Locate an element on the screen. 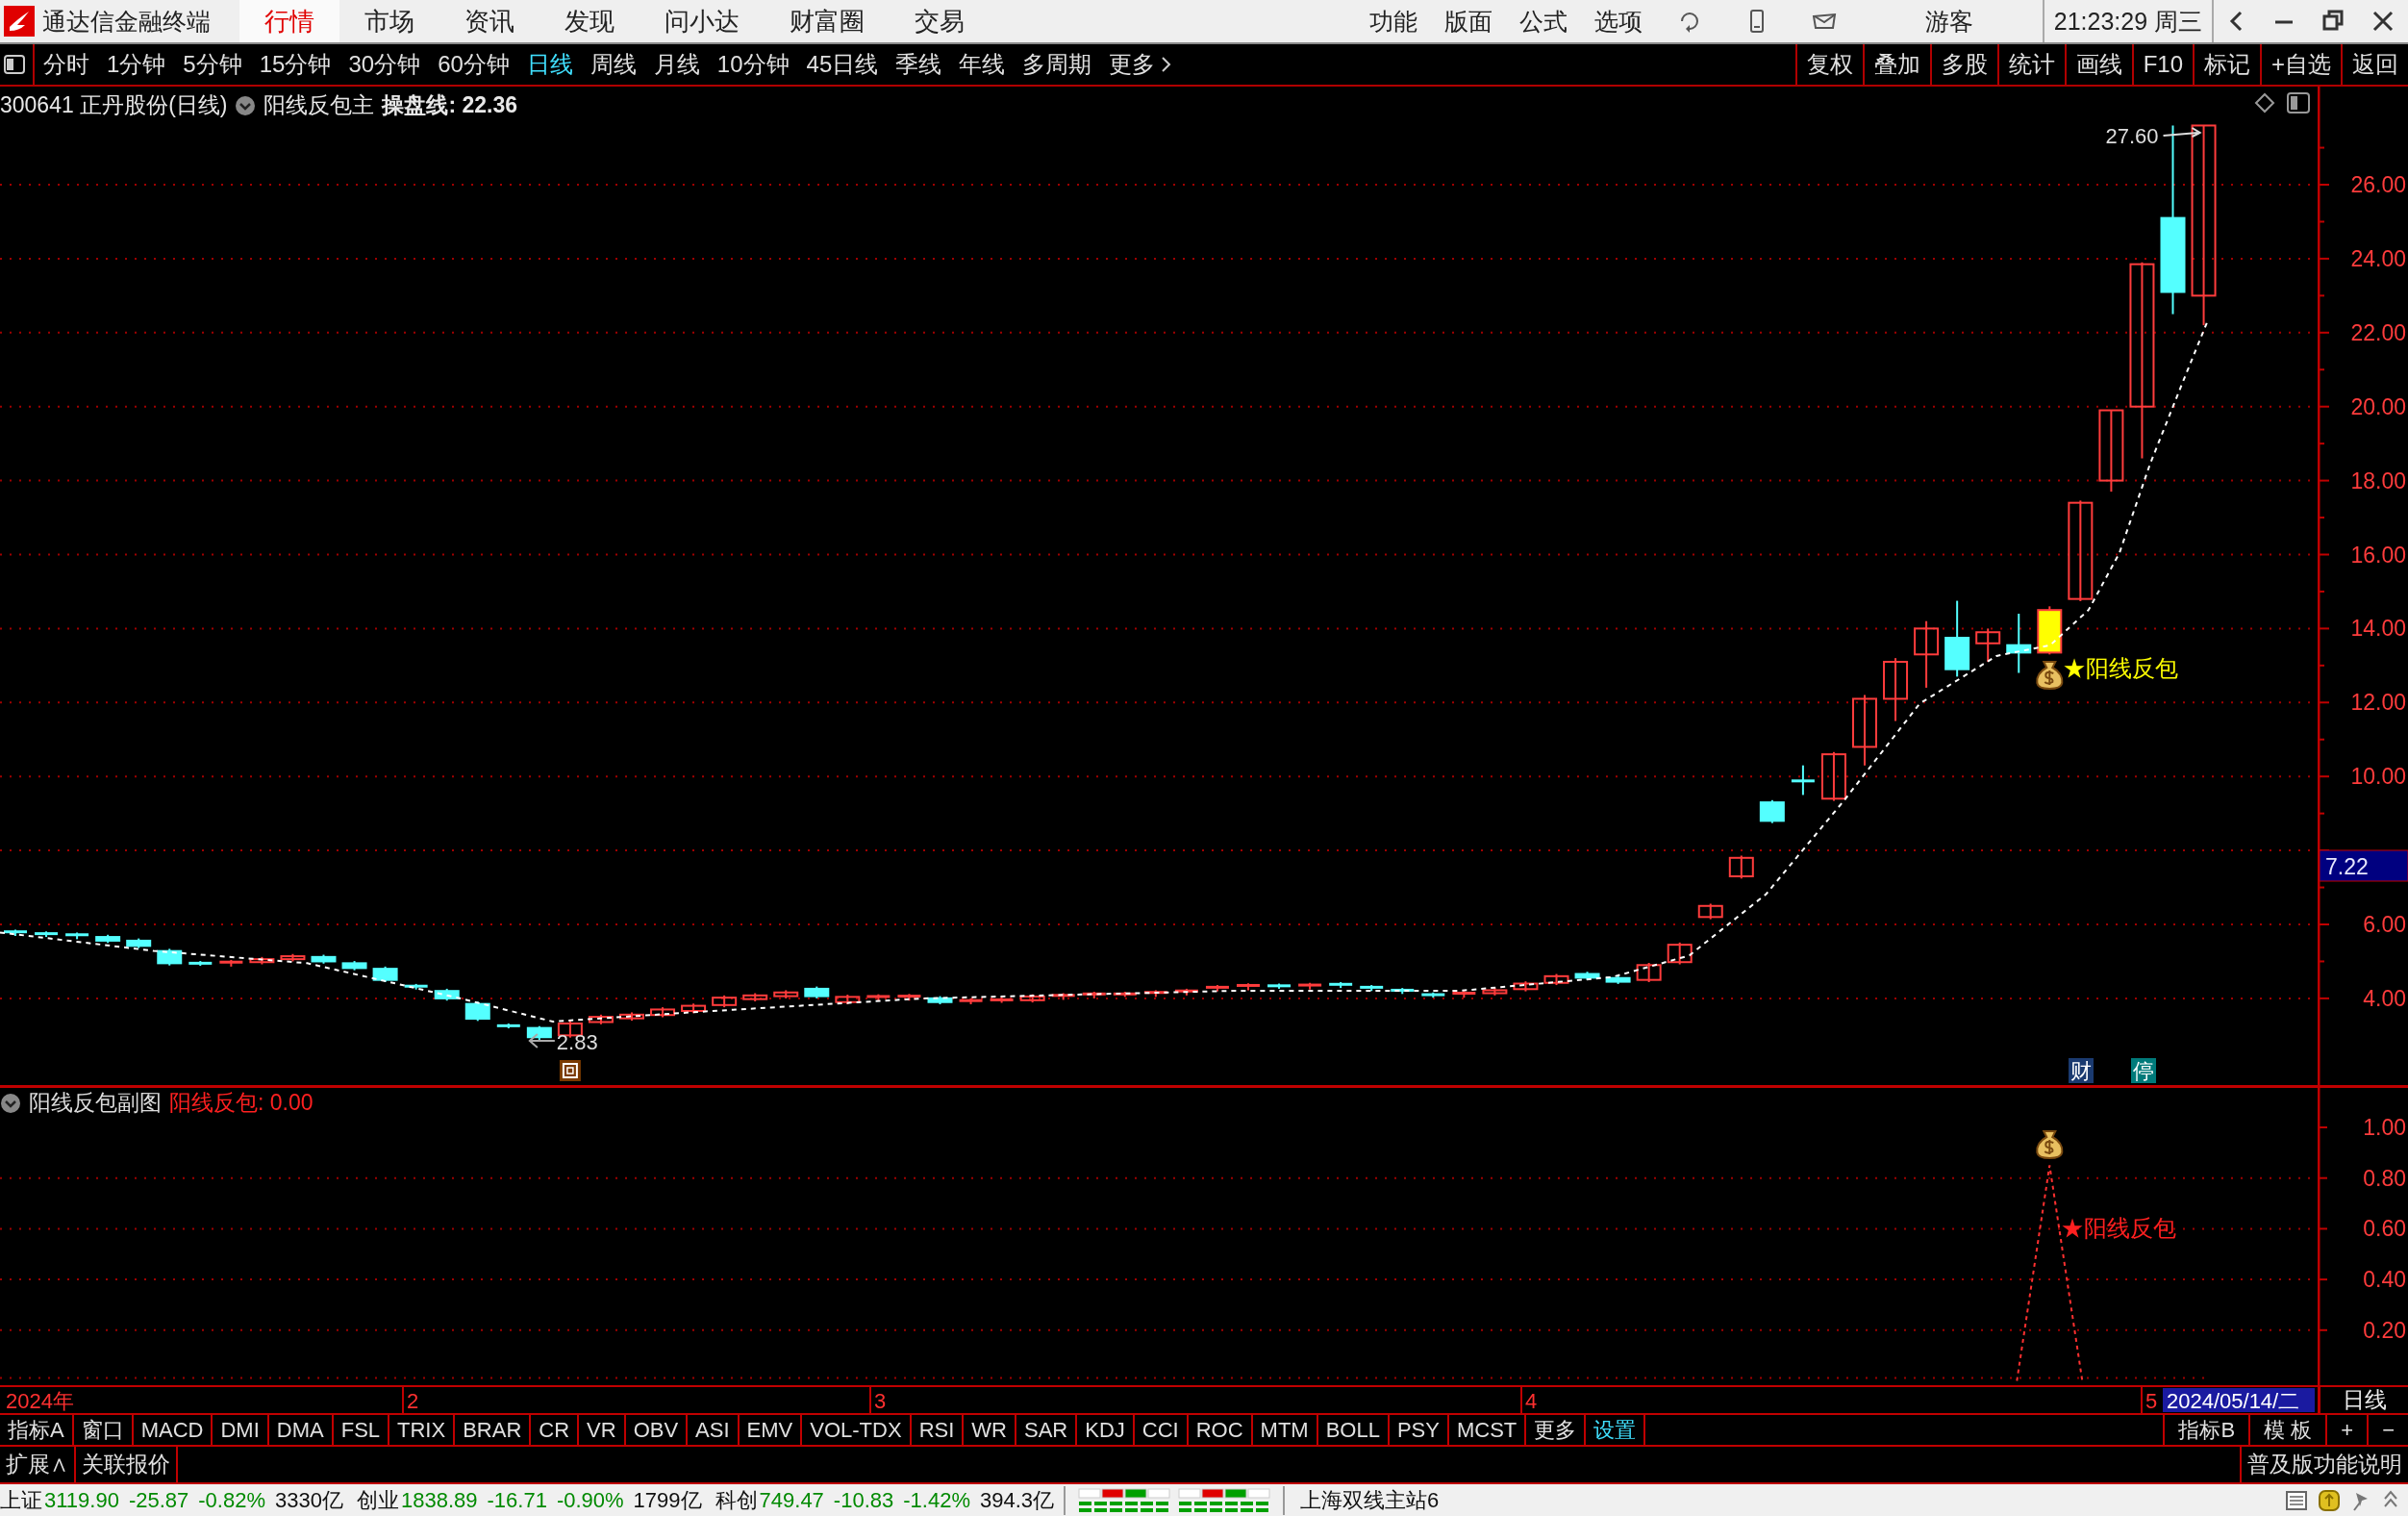 This screenshot has height=1516, width=2408. nav-tab: 发现 is located at coordinates (589, 21).